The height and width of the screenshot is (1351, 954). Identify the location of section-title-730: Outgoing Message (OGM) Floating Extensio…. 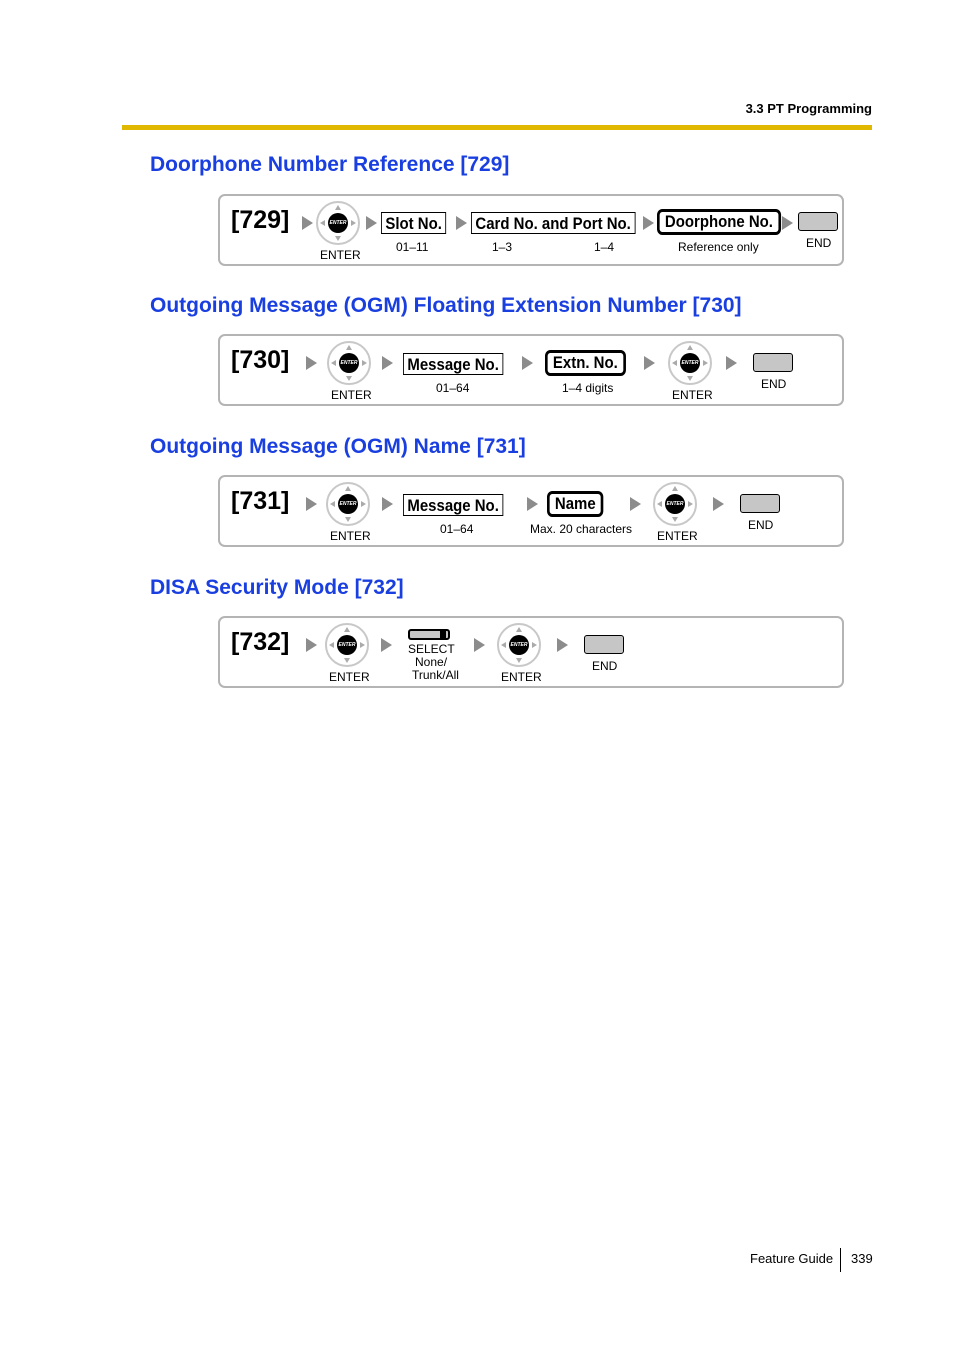
(446, 305).